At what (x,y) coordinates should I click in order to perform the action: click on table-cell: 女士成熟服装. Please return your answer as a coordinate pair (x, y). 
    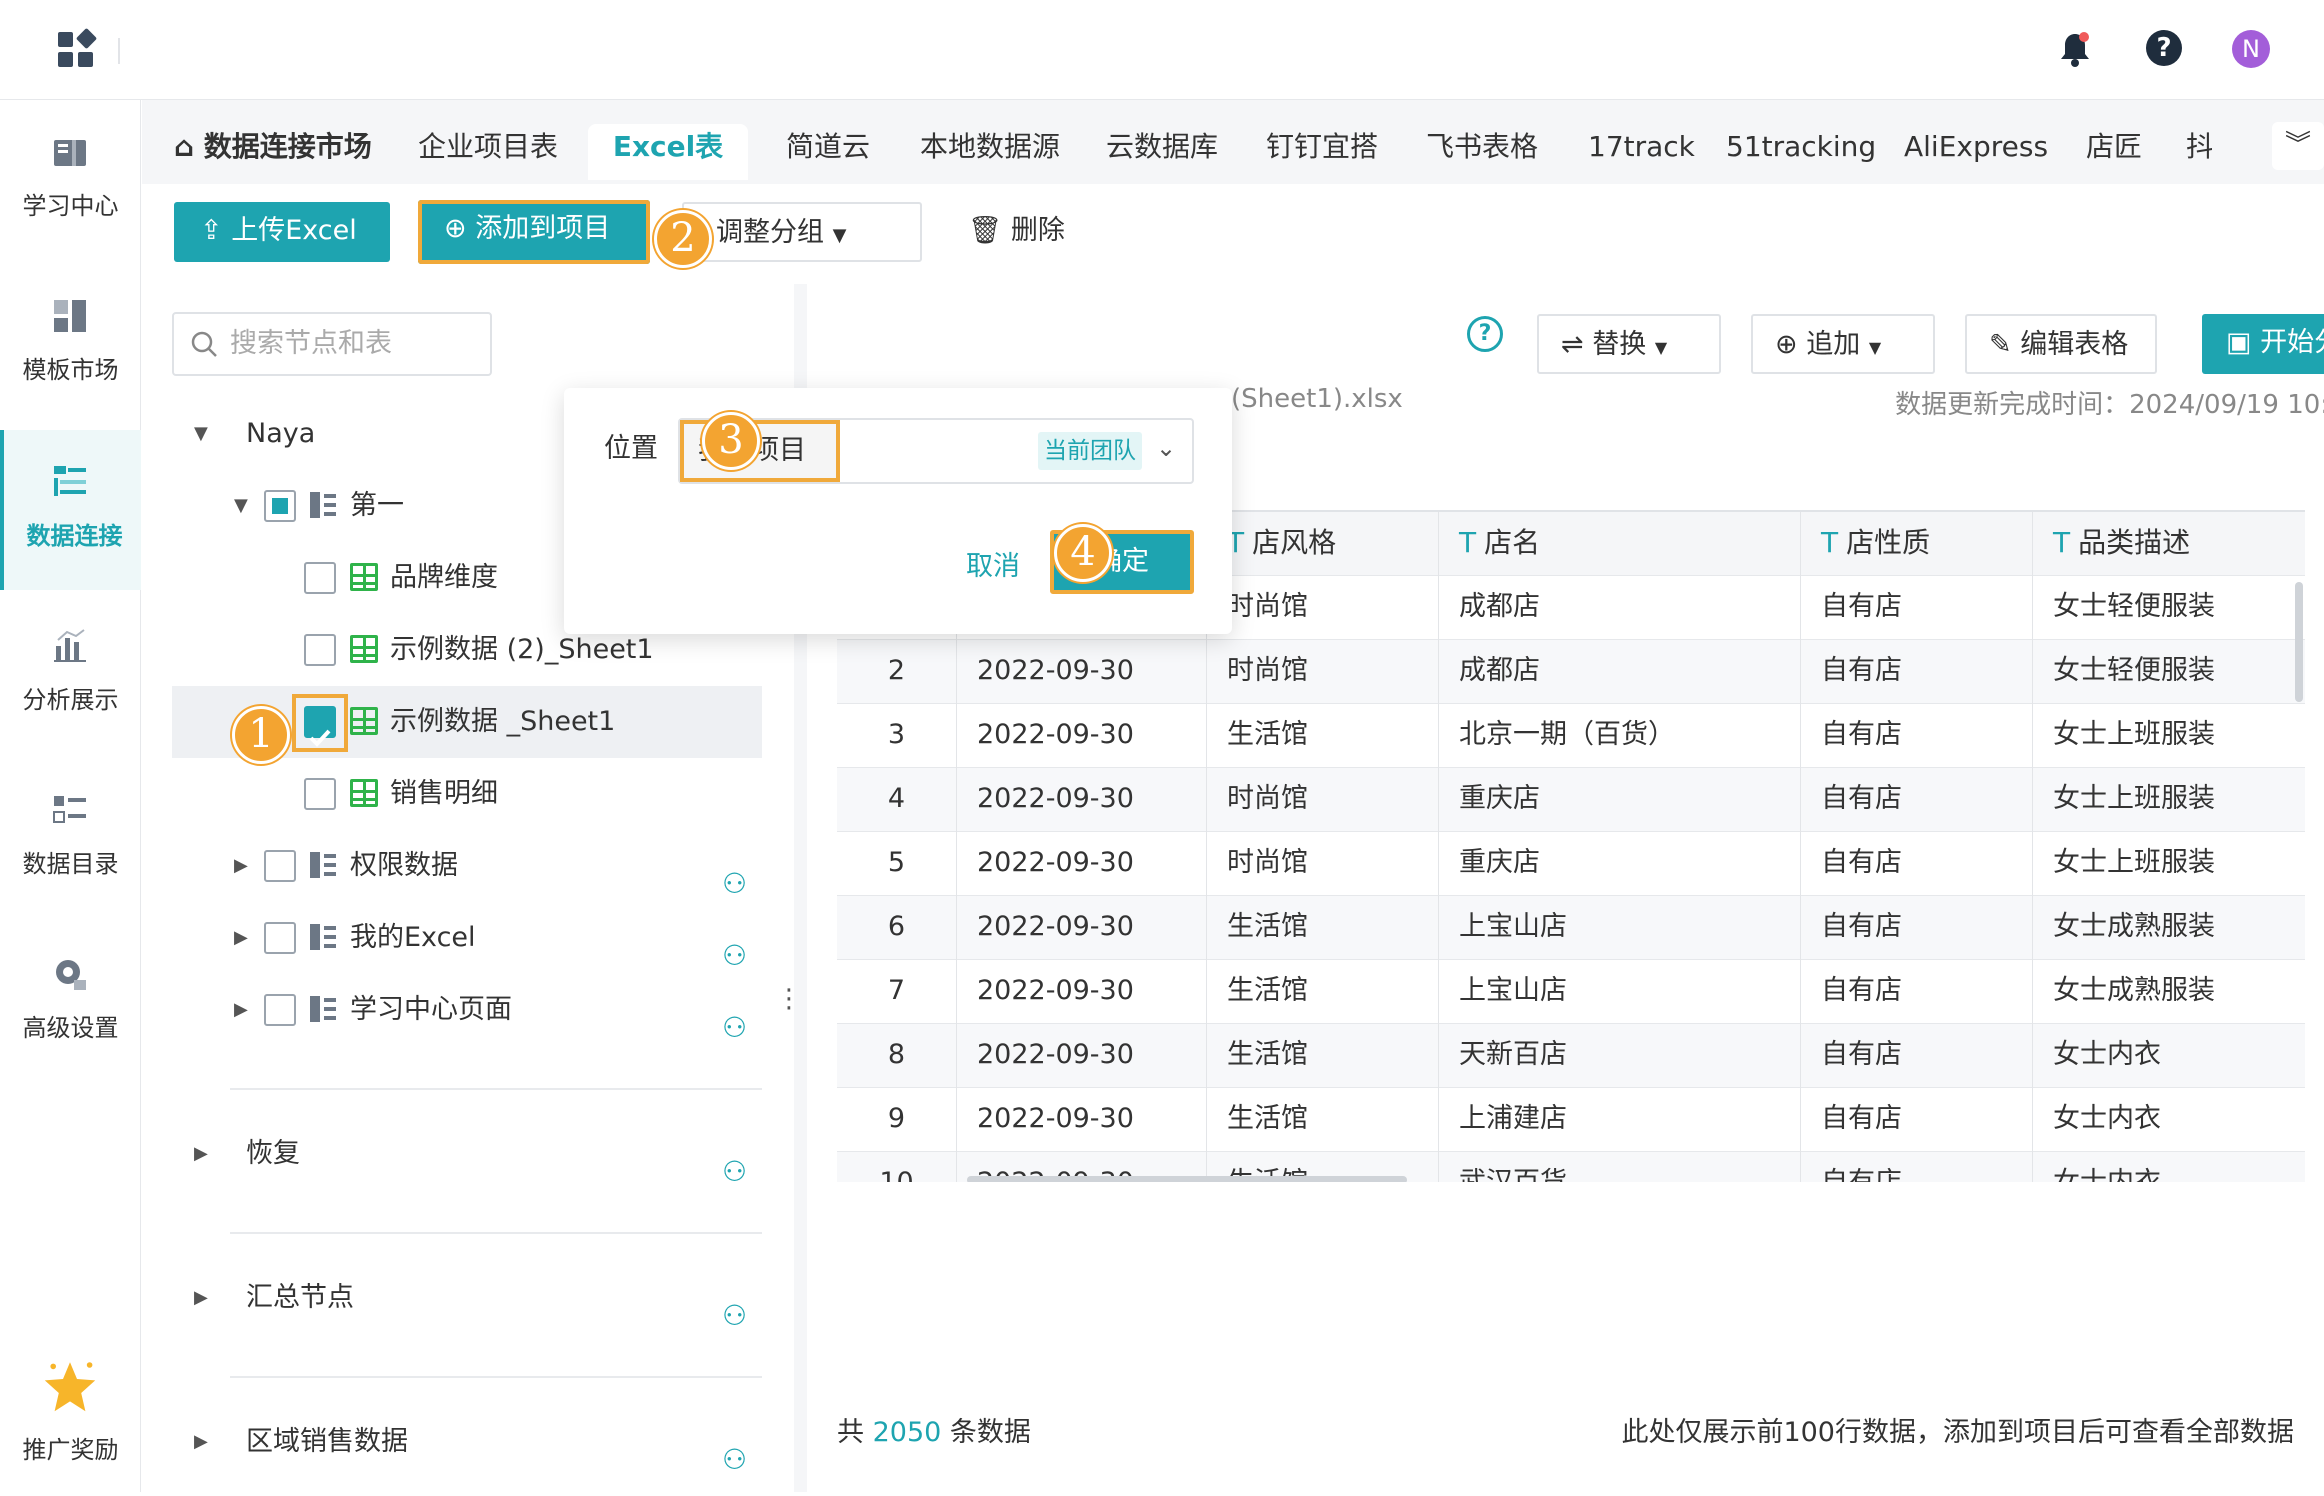
    Looking at the image, I should click on (2134, 990).